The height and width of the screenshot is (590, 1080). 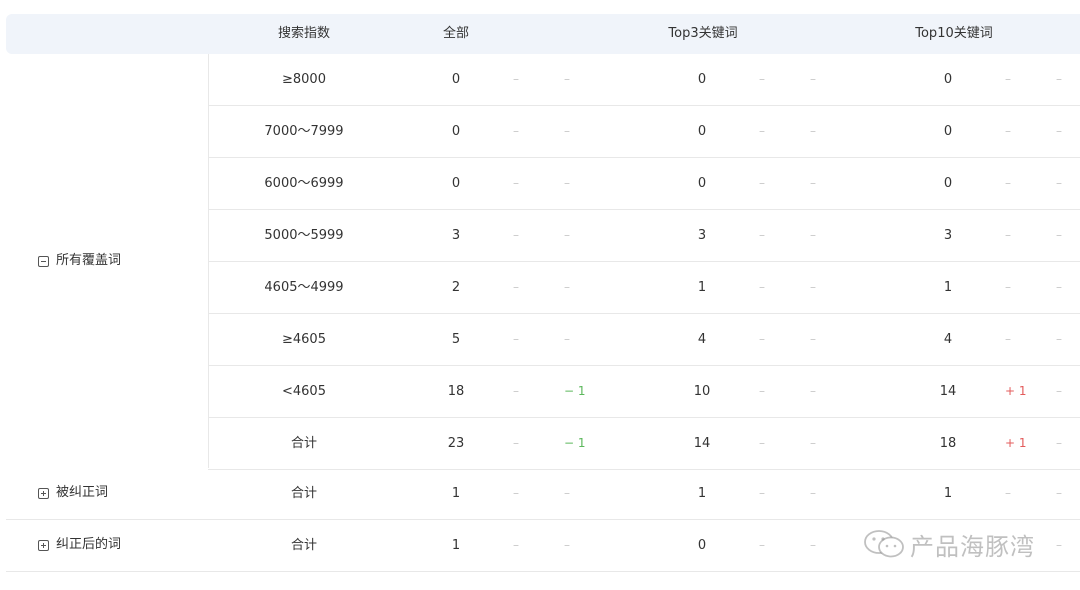 What do you see at coordinates (455, 33) in the screenshot?
I see `header-all: 全部` at bounding box center [455, 33].